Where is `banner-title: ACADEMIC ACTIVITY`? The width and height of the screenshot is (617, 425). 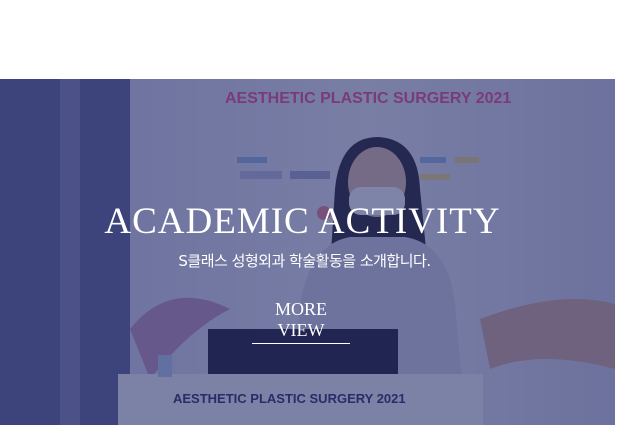
banner-title: ACADEMIC ACTIVITY is located at coordinates (302, 221).